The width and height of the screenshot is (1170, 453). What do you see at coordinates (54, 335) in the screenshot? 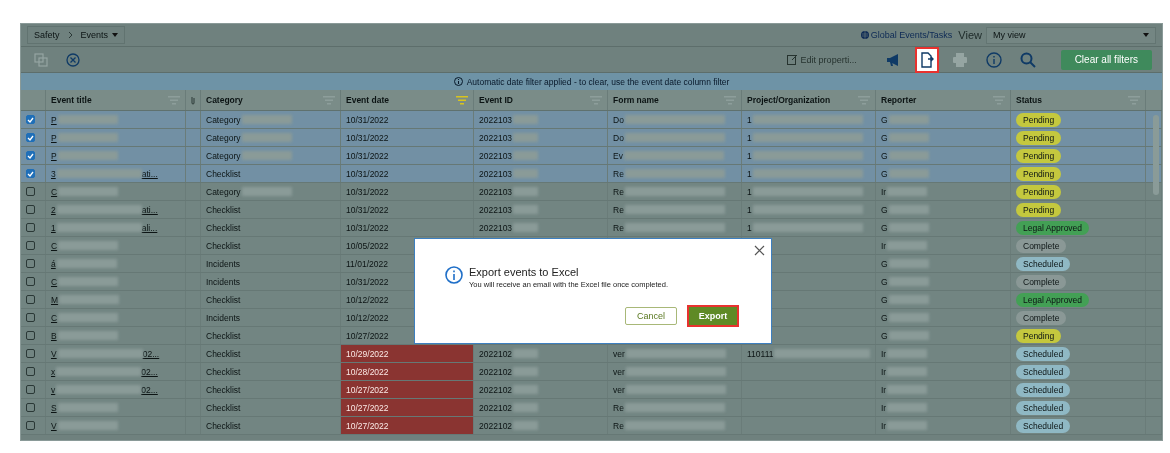
I see `record-link: B` at bounding box center [54, 335].